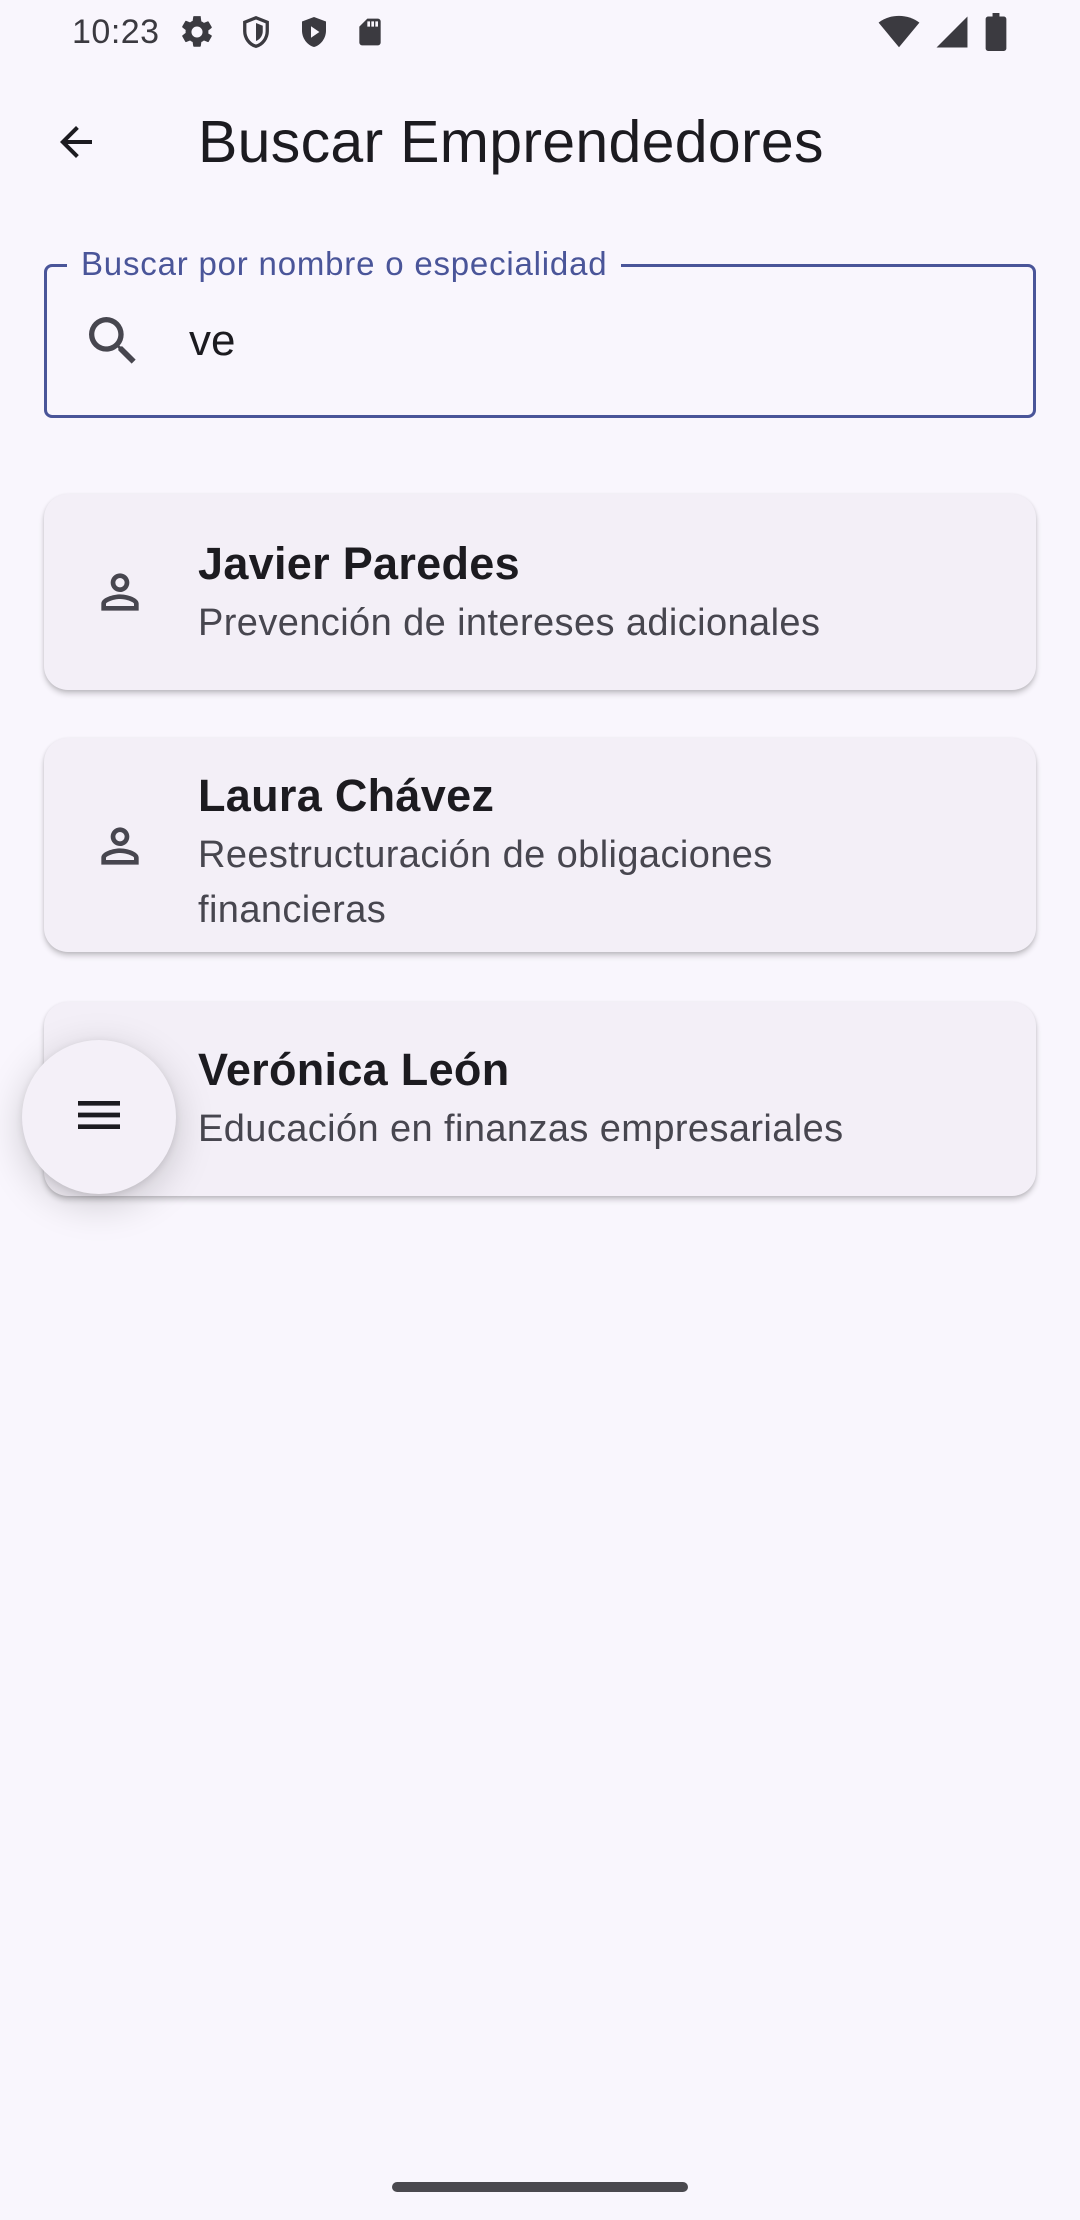 The image size is (1080, 2220). I want to click on status-left-icons, so click(282, 32).